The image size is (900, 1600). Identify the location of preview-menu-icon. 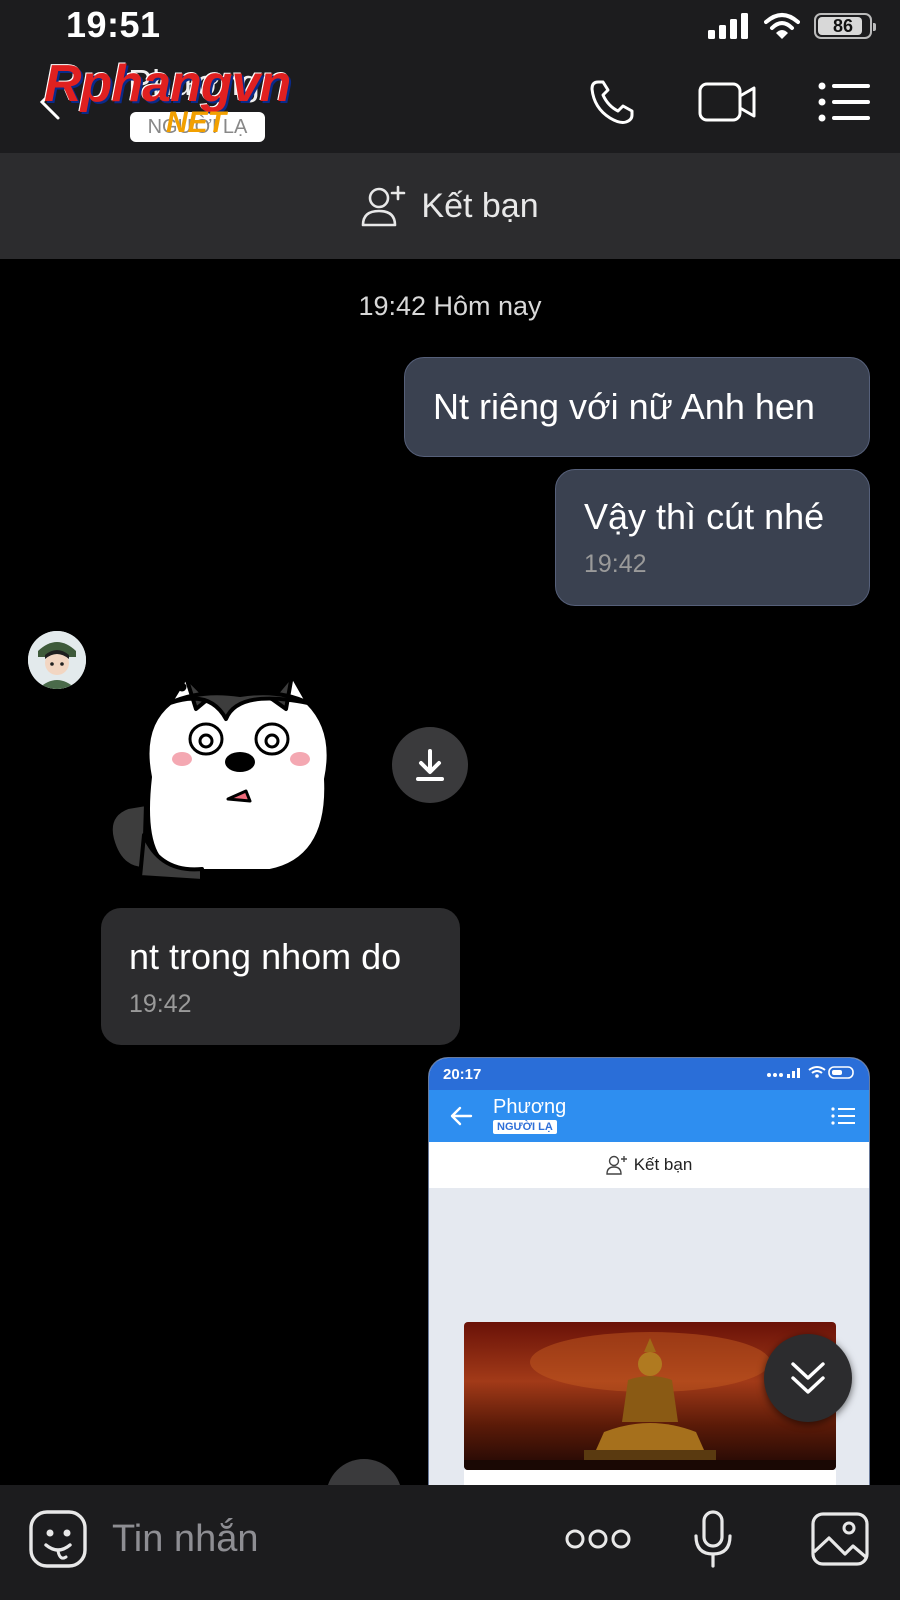
(843, 1116).